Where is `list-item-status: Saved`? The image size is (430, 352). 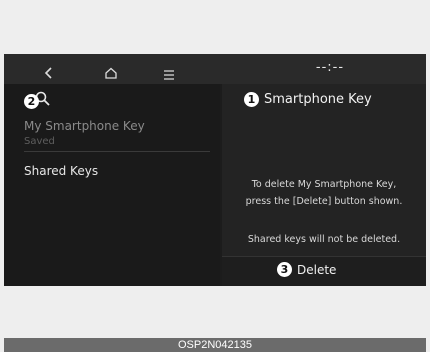 list-item-status: Saved is located at coordinates (39, 141).